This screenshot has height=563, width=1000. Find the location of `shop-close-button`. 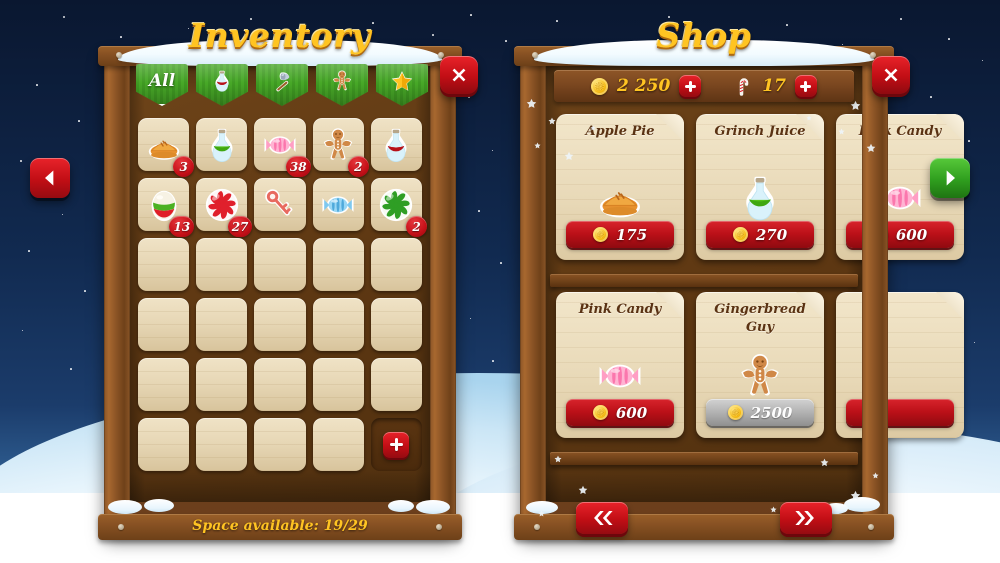

shop-close-button is located at coordinates (891, 75).